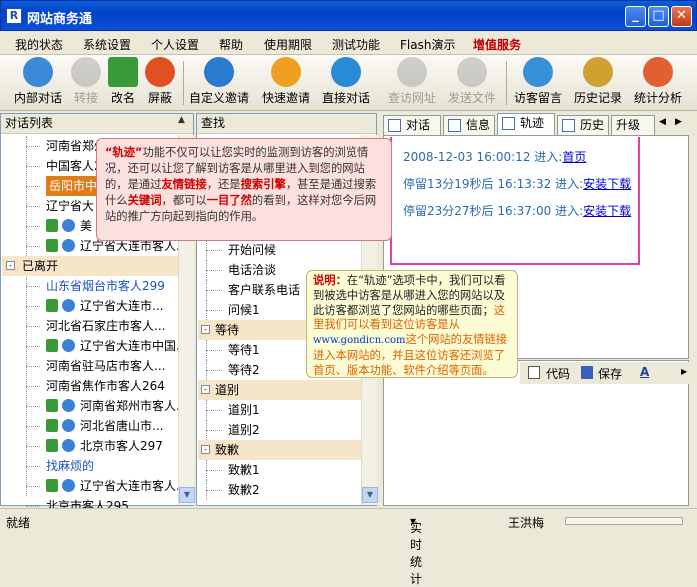  Describe the element at coordinates (416, 550) in the screenshot. I see `realtime-stats-button: 实时统计 ▾` at that location.